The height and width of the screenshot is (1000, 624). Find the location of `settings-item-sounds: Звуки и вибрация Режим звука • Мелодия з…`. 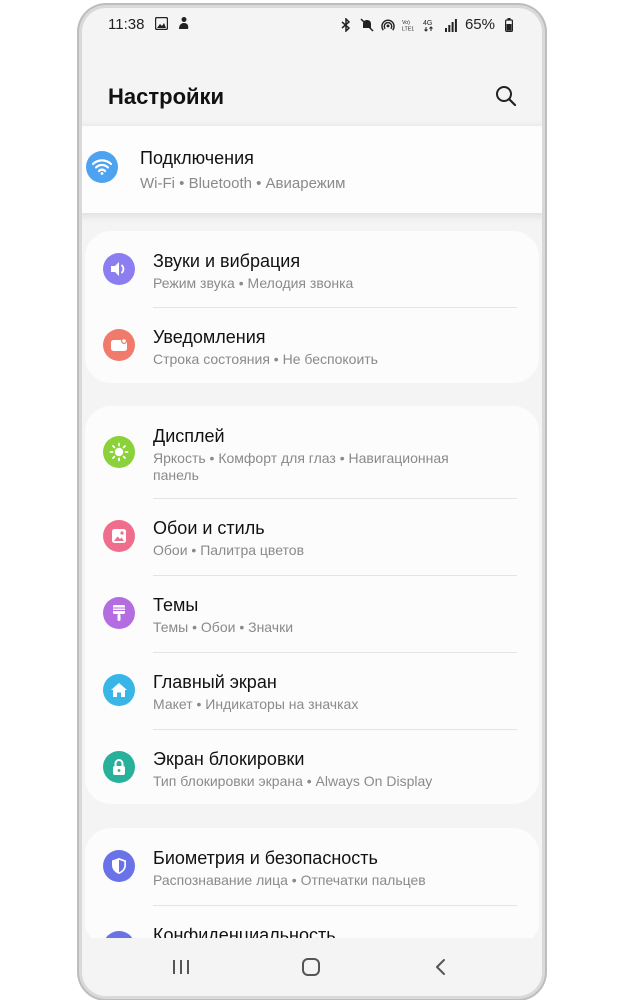

settings-item-sounds: Звуки и вибрация Режим звука • Мелодия з… is located at coordinates (312, 269).